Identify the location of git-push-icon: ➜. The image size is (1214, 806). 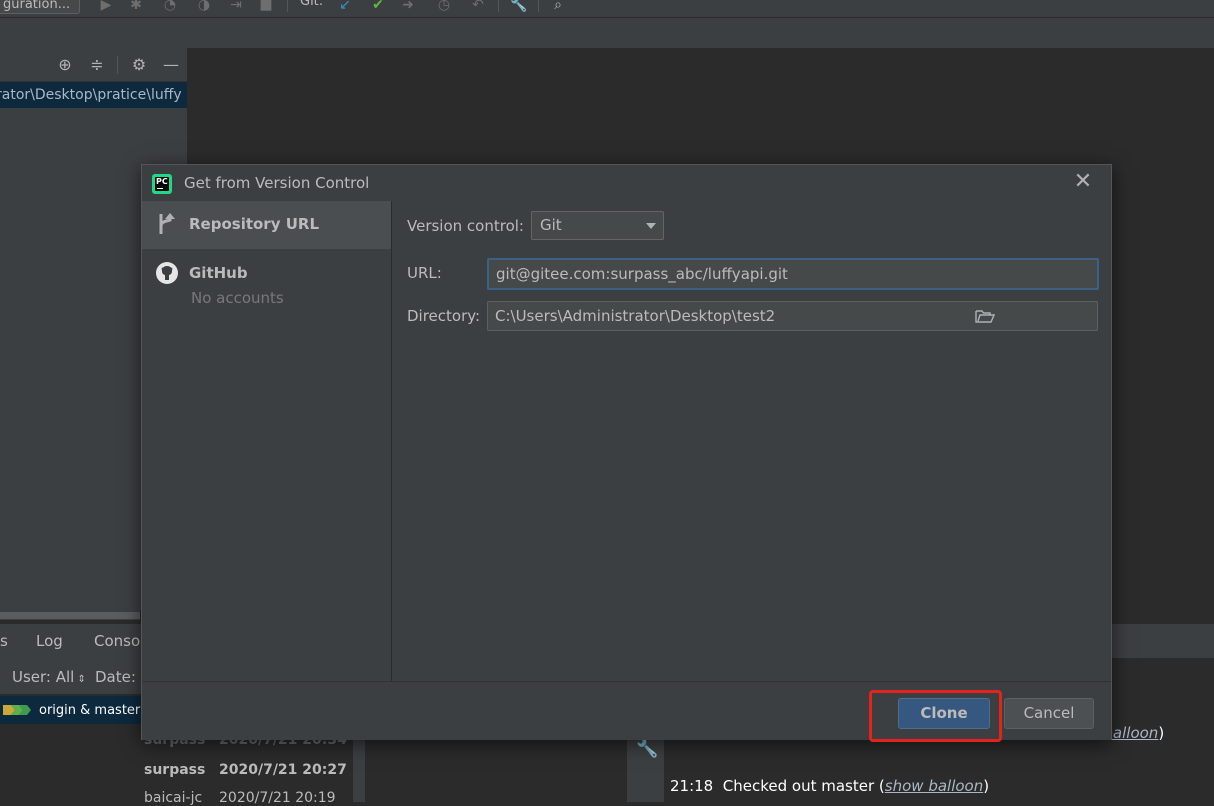
(408, 6).